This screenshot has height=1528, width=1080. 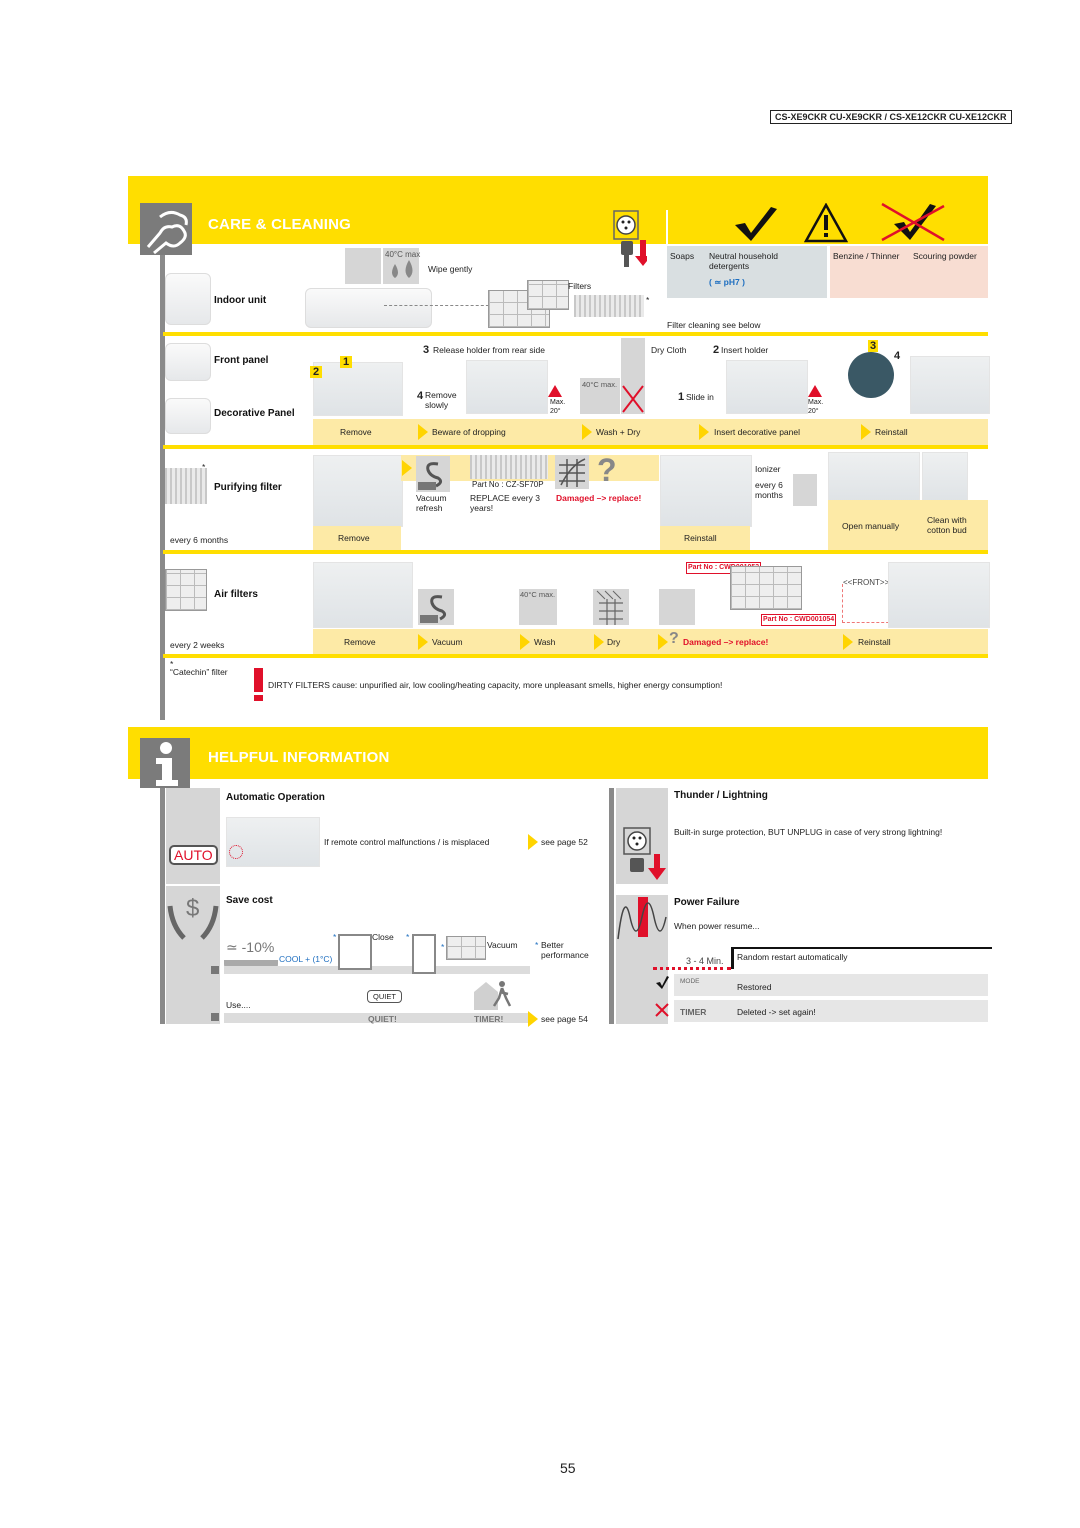 I want to click on auto-badge: AUTO, so click(x=193, y=855).